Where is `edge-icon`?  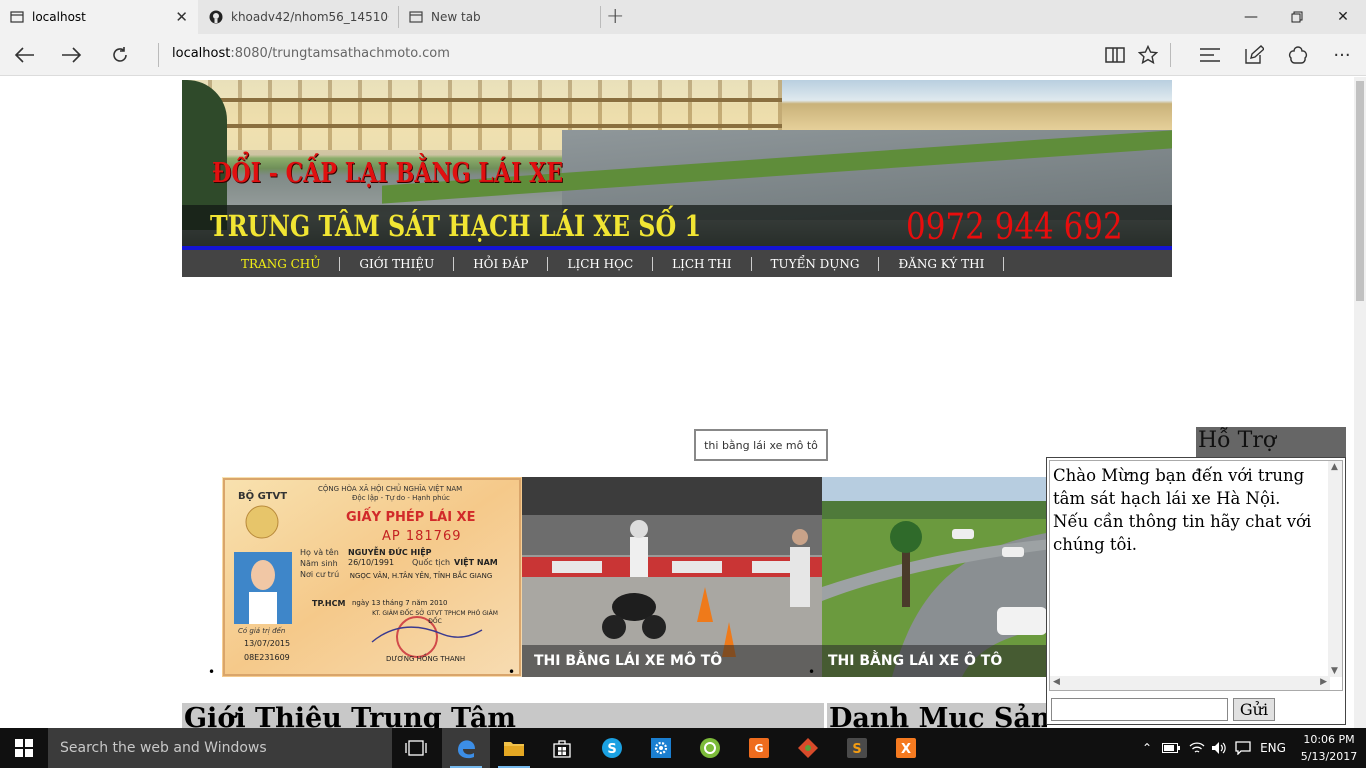 edge-icon is located at coordinates (466, 749).